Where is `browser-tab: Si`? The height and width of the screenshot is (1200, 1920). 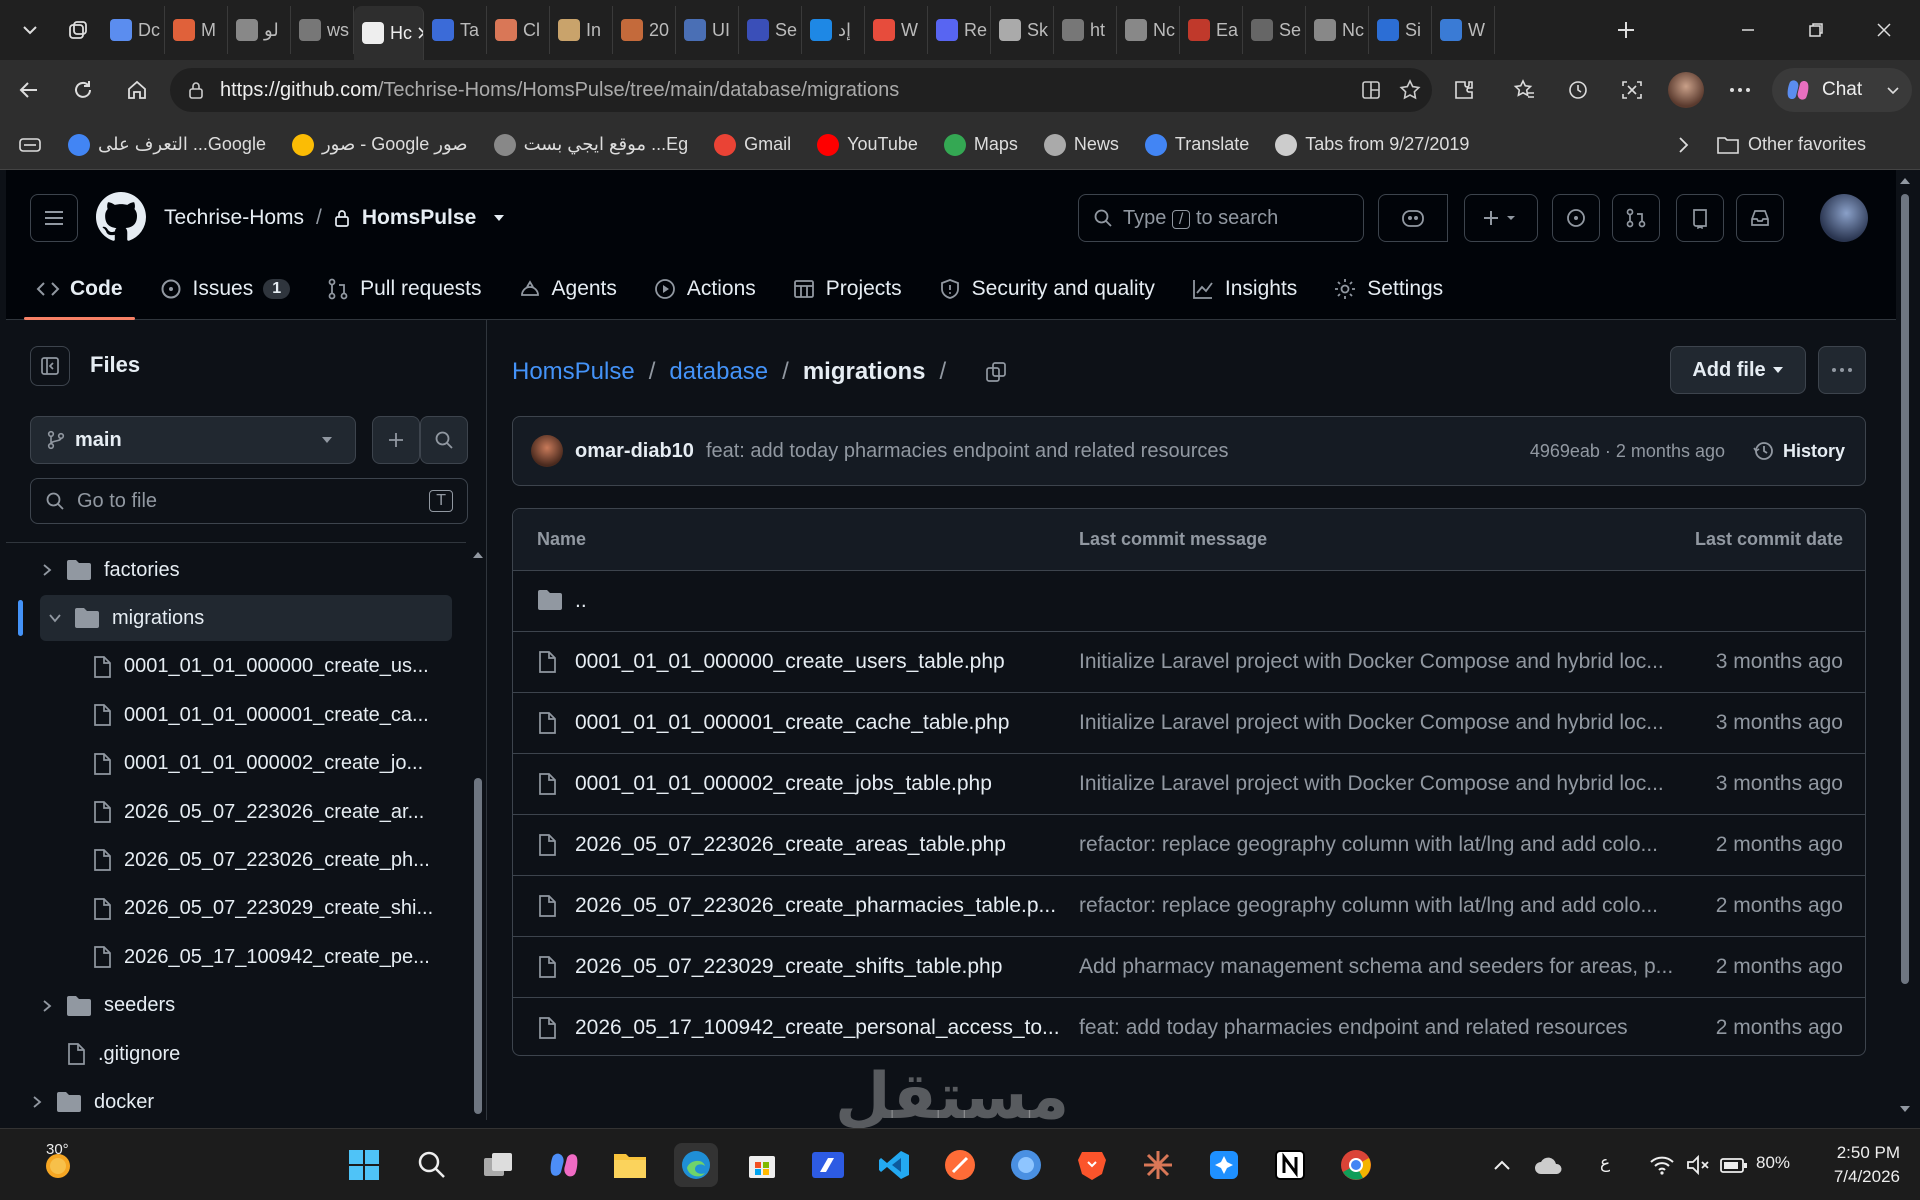 browser-tab: Si is located at coordinates (1400, 30).